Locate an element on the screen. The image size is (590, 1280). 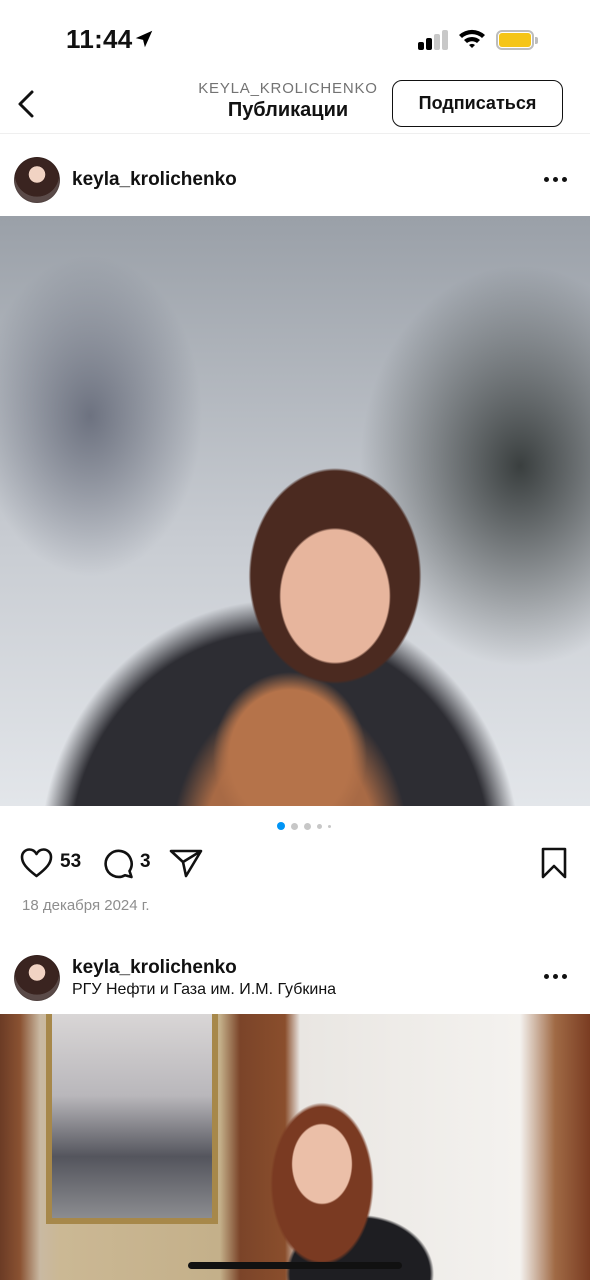
post-location: РГУ Нефти и Газа им. И.М. Губкина is located at coordinates (204, 990).